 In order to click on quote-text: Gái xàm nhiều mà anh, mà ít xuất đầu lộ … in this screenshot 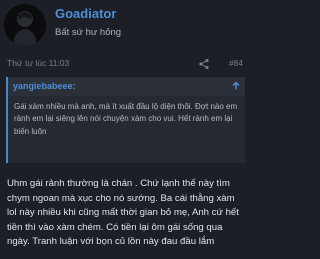, I will do `click(126, 119)`.